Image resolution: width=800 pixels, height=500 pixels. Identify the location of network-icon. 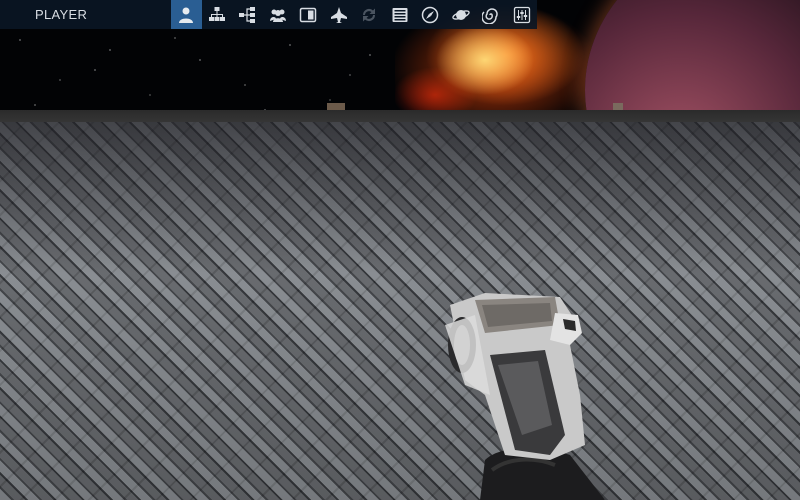
(247, 14).